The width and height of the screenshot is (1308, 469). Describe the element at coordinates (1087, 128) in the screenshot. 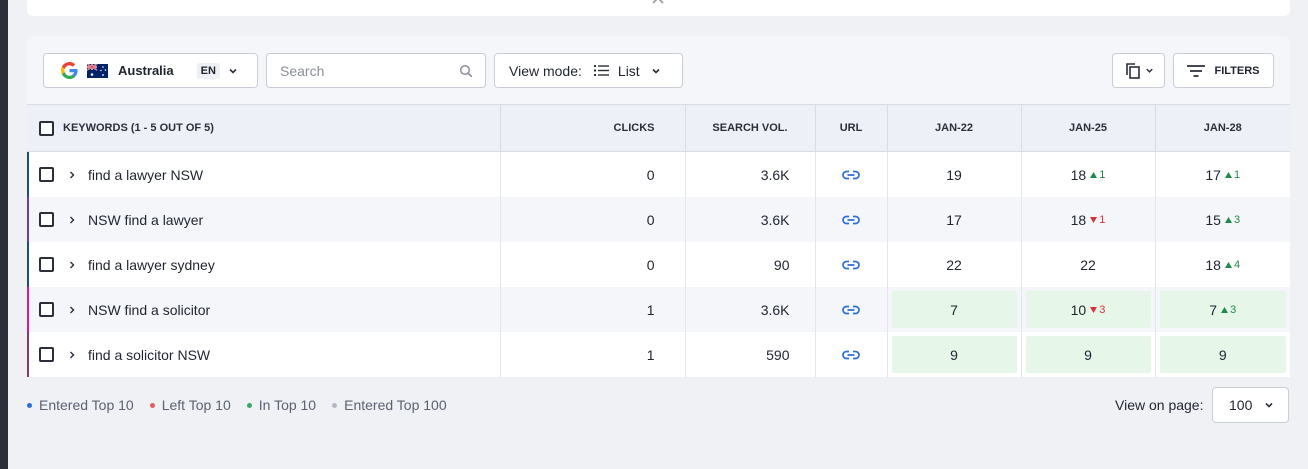

I see `date-header-2: JAN-25` at that location.